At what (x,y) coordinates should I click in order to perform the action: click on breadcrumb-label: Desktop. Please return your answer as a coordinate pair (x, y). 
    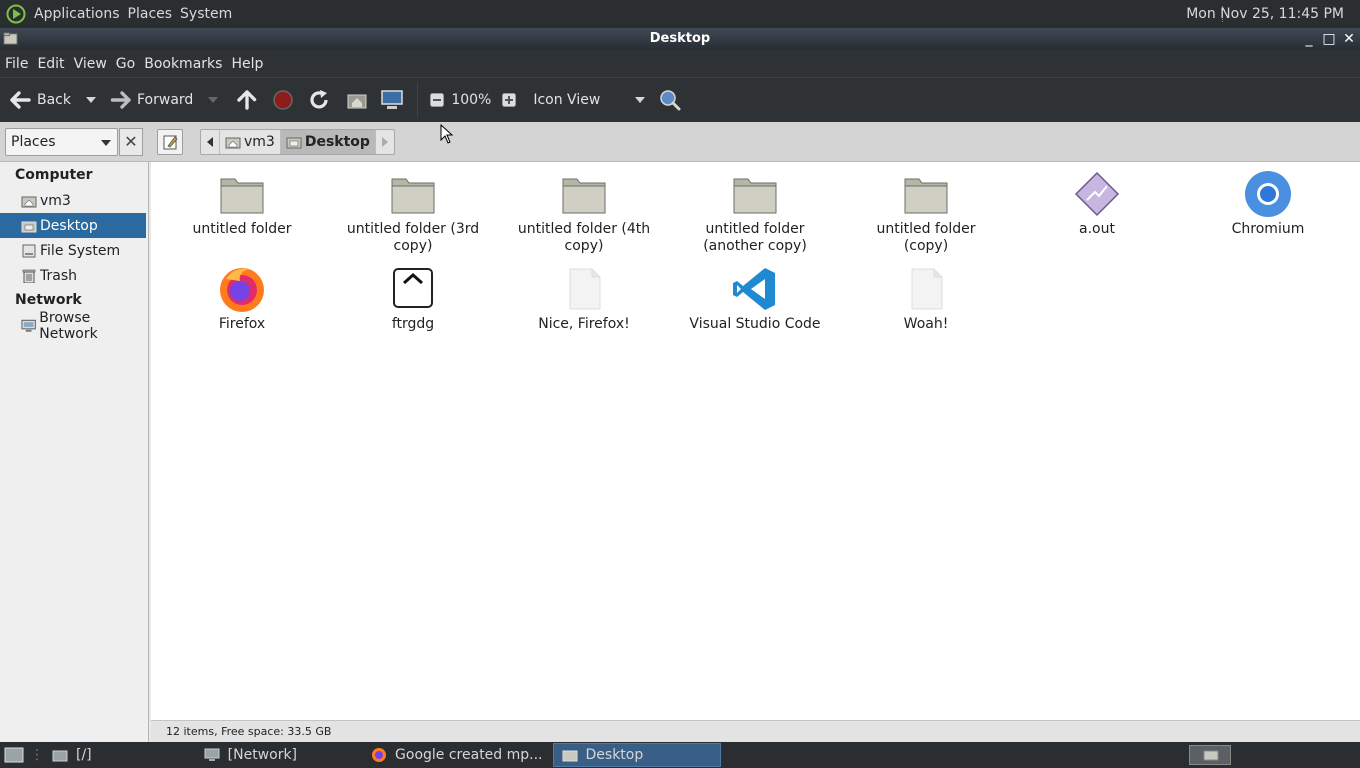
    Looking at the image, I should click on (337, 142).